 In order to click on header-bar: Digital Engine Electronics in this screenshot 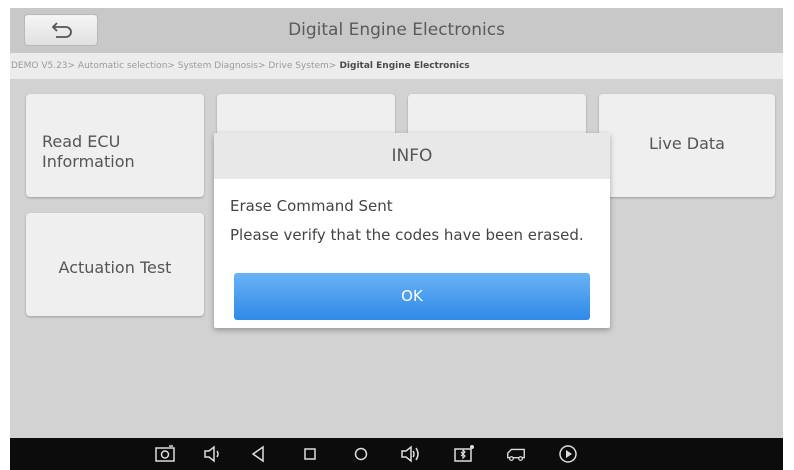, I will do `click(396, 30)`.